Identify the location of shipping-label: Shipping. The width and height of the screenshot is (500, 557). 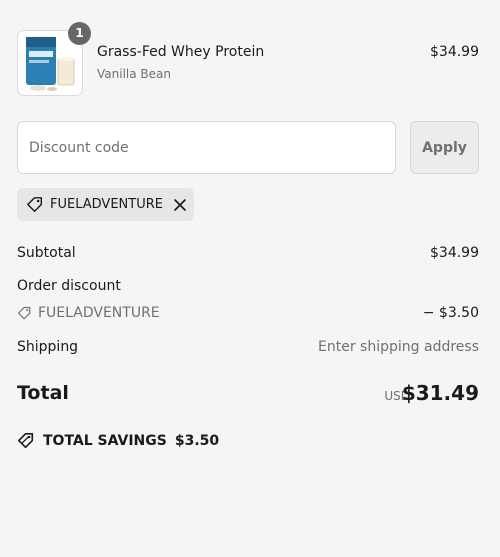
(48, 347).